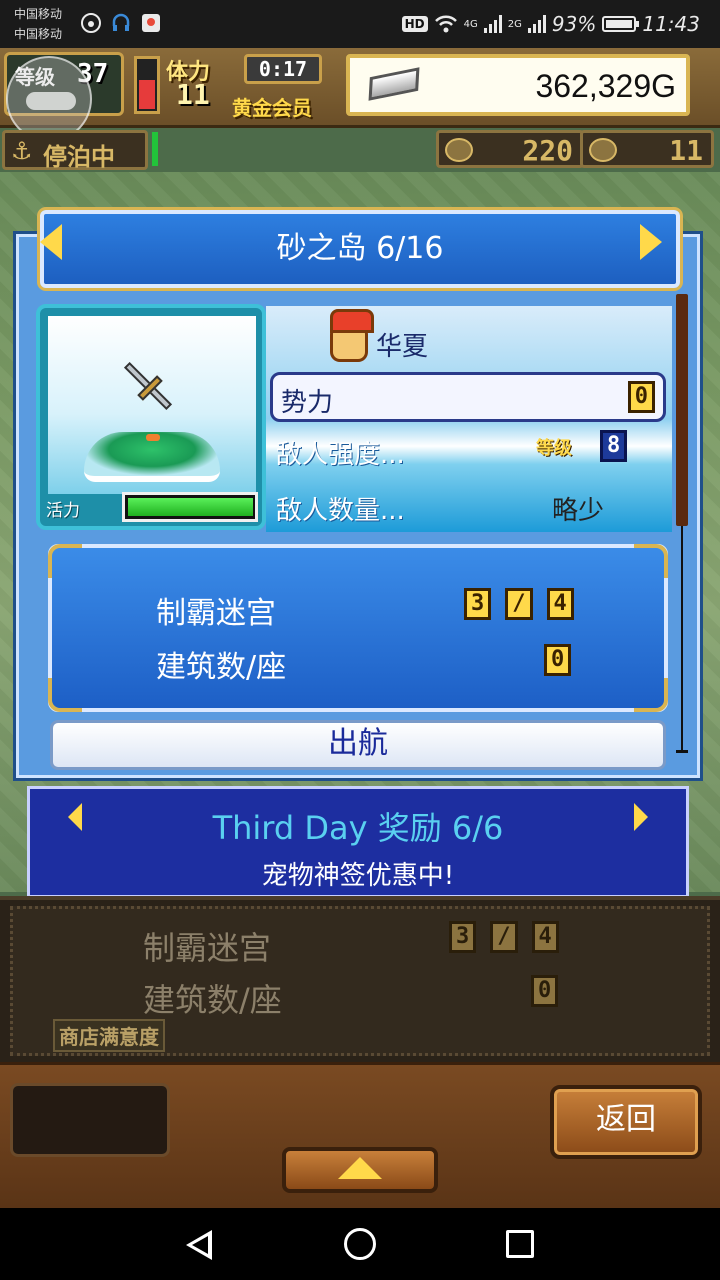  I want to click on anchor-status: ⚓ 停泊中, so click(75, 150).